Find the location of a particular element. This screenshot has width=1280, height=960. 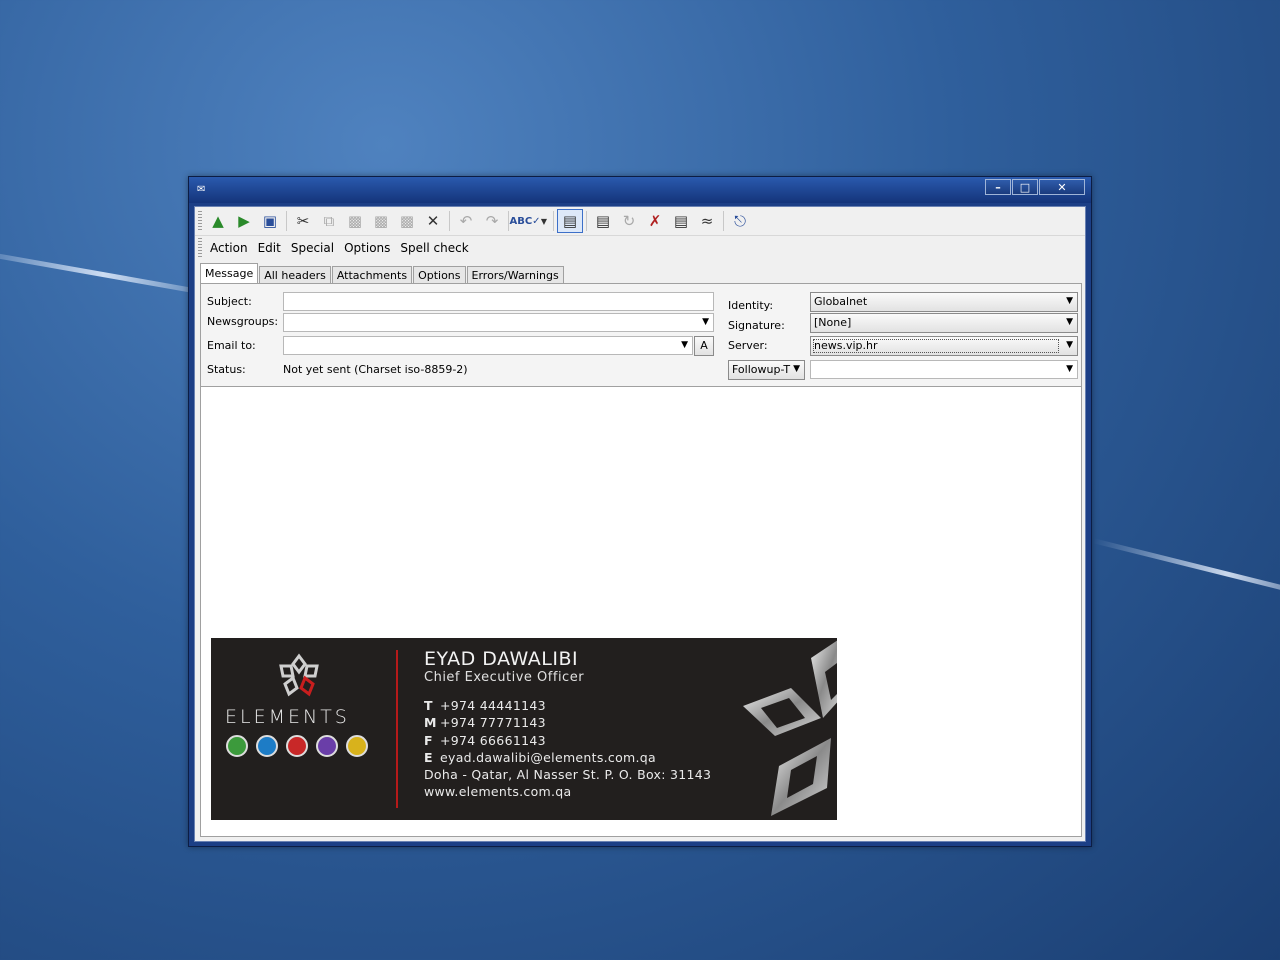

followup-type-select: Followup-T ▼ is located at coordinates (766, 370).